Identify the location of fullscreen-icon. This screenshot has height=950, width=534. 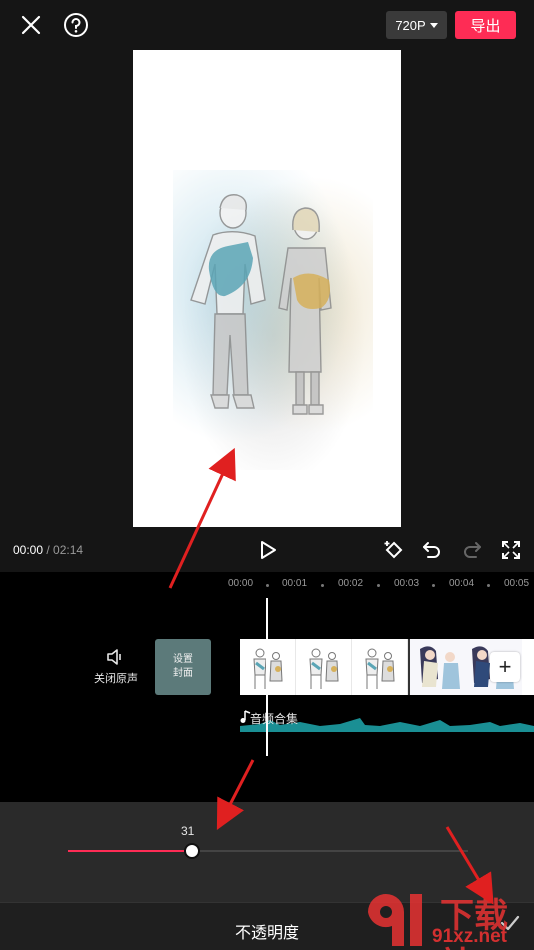
(511, 550).